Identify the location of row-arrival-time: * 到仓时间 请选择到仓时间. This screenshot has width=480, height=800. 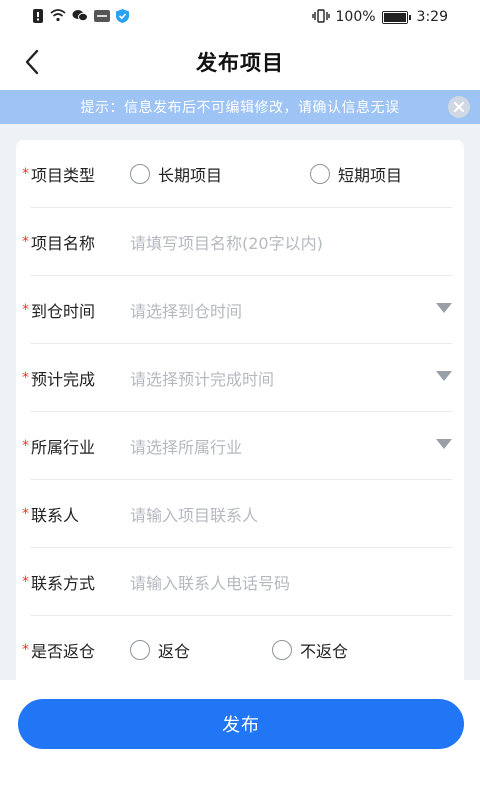
(240, 310).